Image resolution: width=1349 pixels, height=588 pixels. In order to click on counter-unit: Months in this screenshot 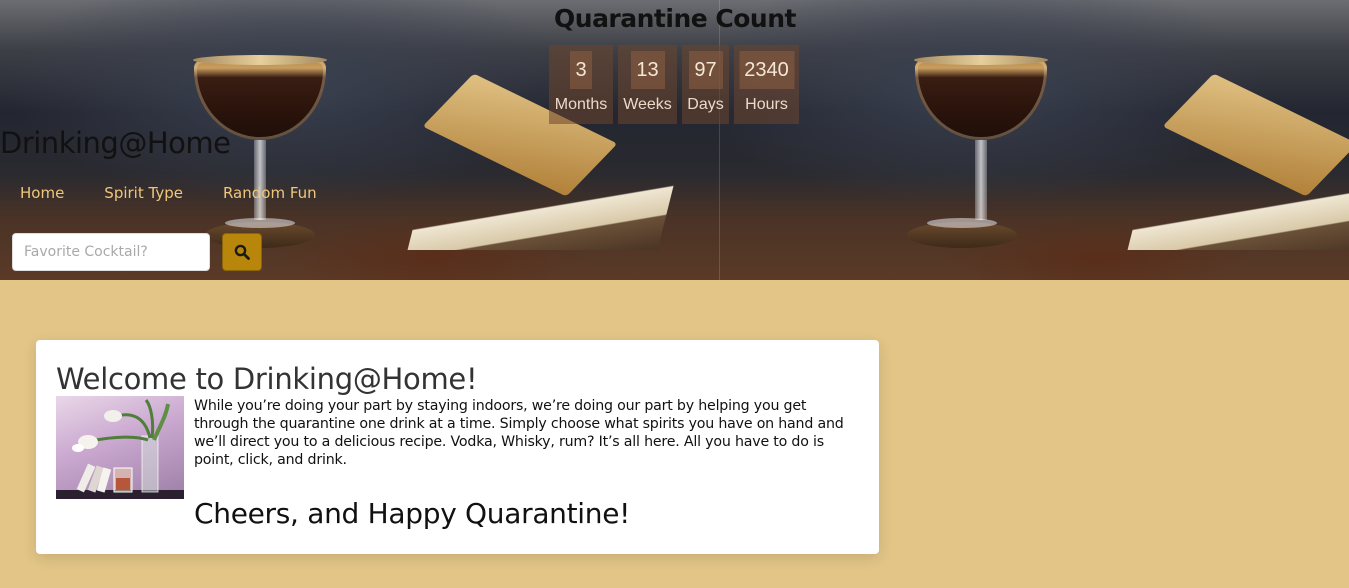, I will do `click(581, 104)`.